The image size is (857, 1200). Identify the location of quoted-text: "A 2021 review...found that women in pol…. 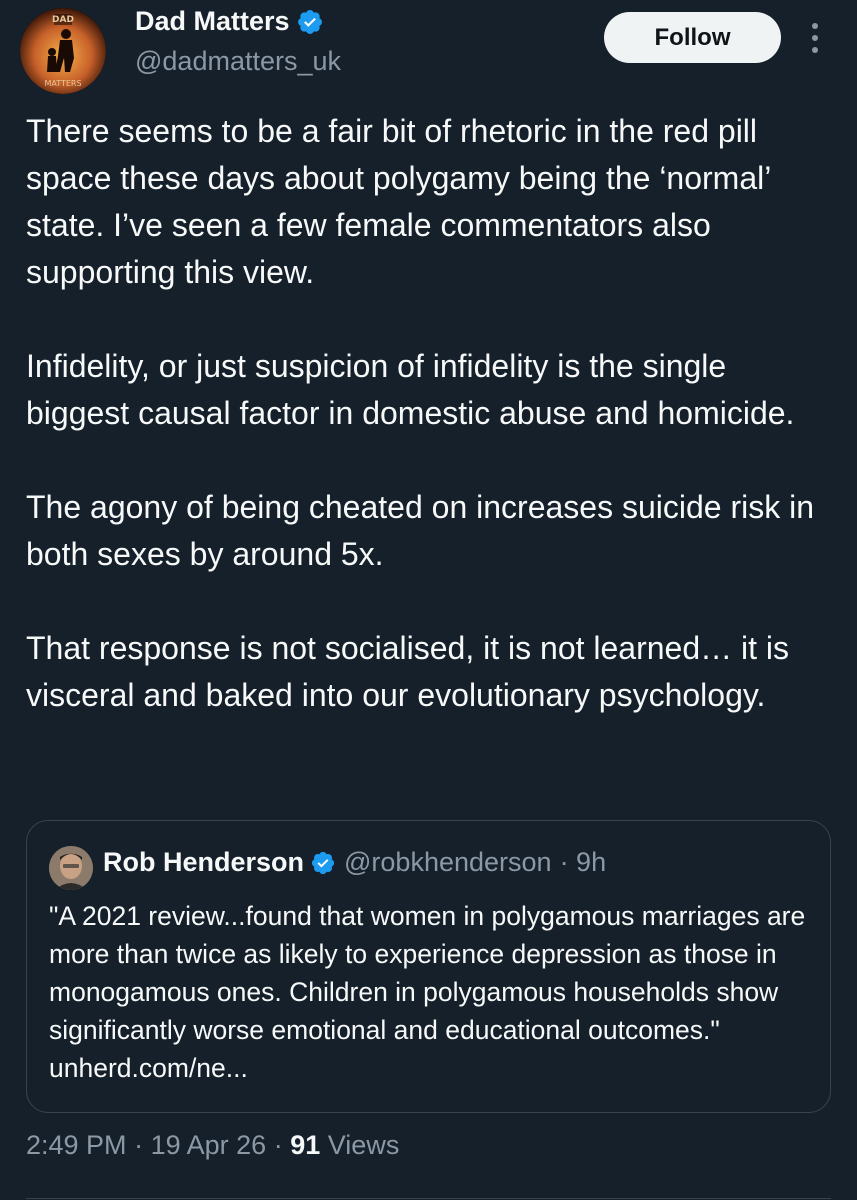
(427, 992).